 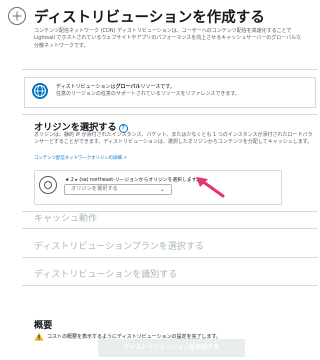 What do you see at coordinates (115, 87) in the screenshot?
I see `info-global-text: ディストリビューションはグローバルリソースです。` at bounding box center [115, 87].